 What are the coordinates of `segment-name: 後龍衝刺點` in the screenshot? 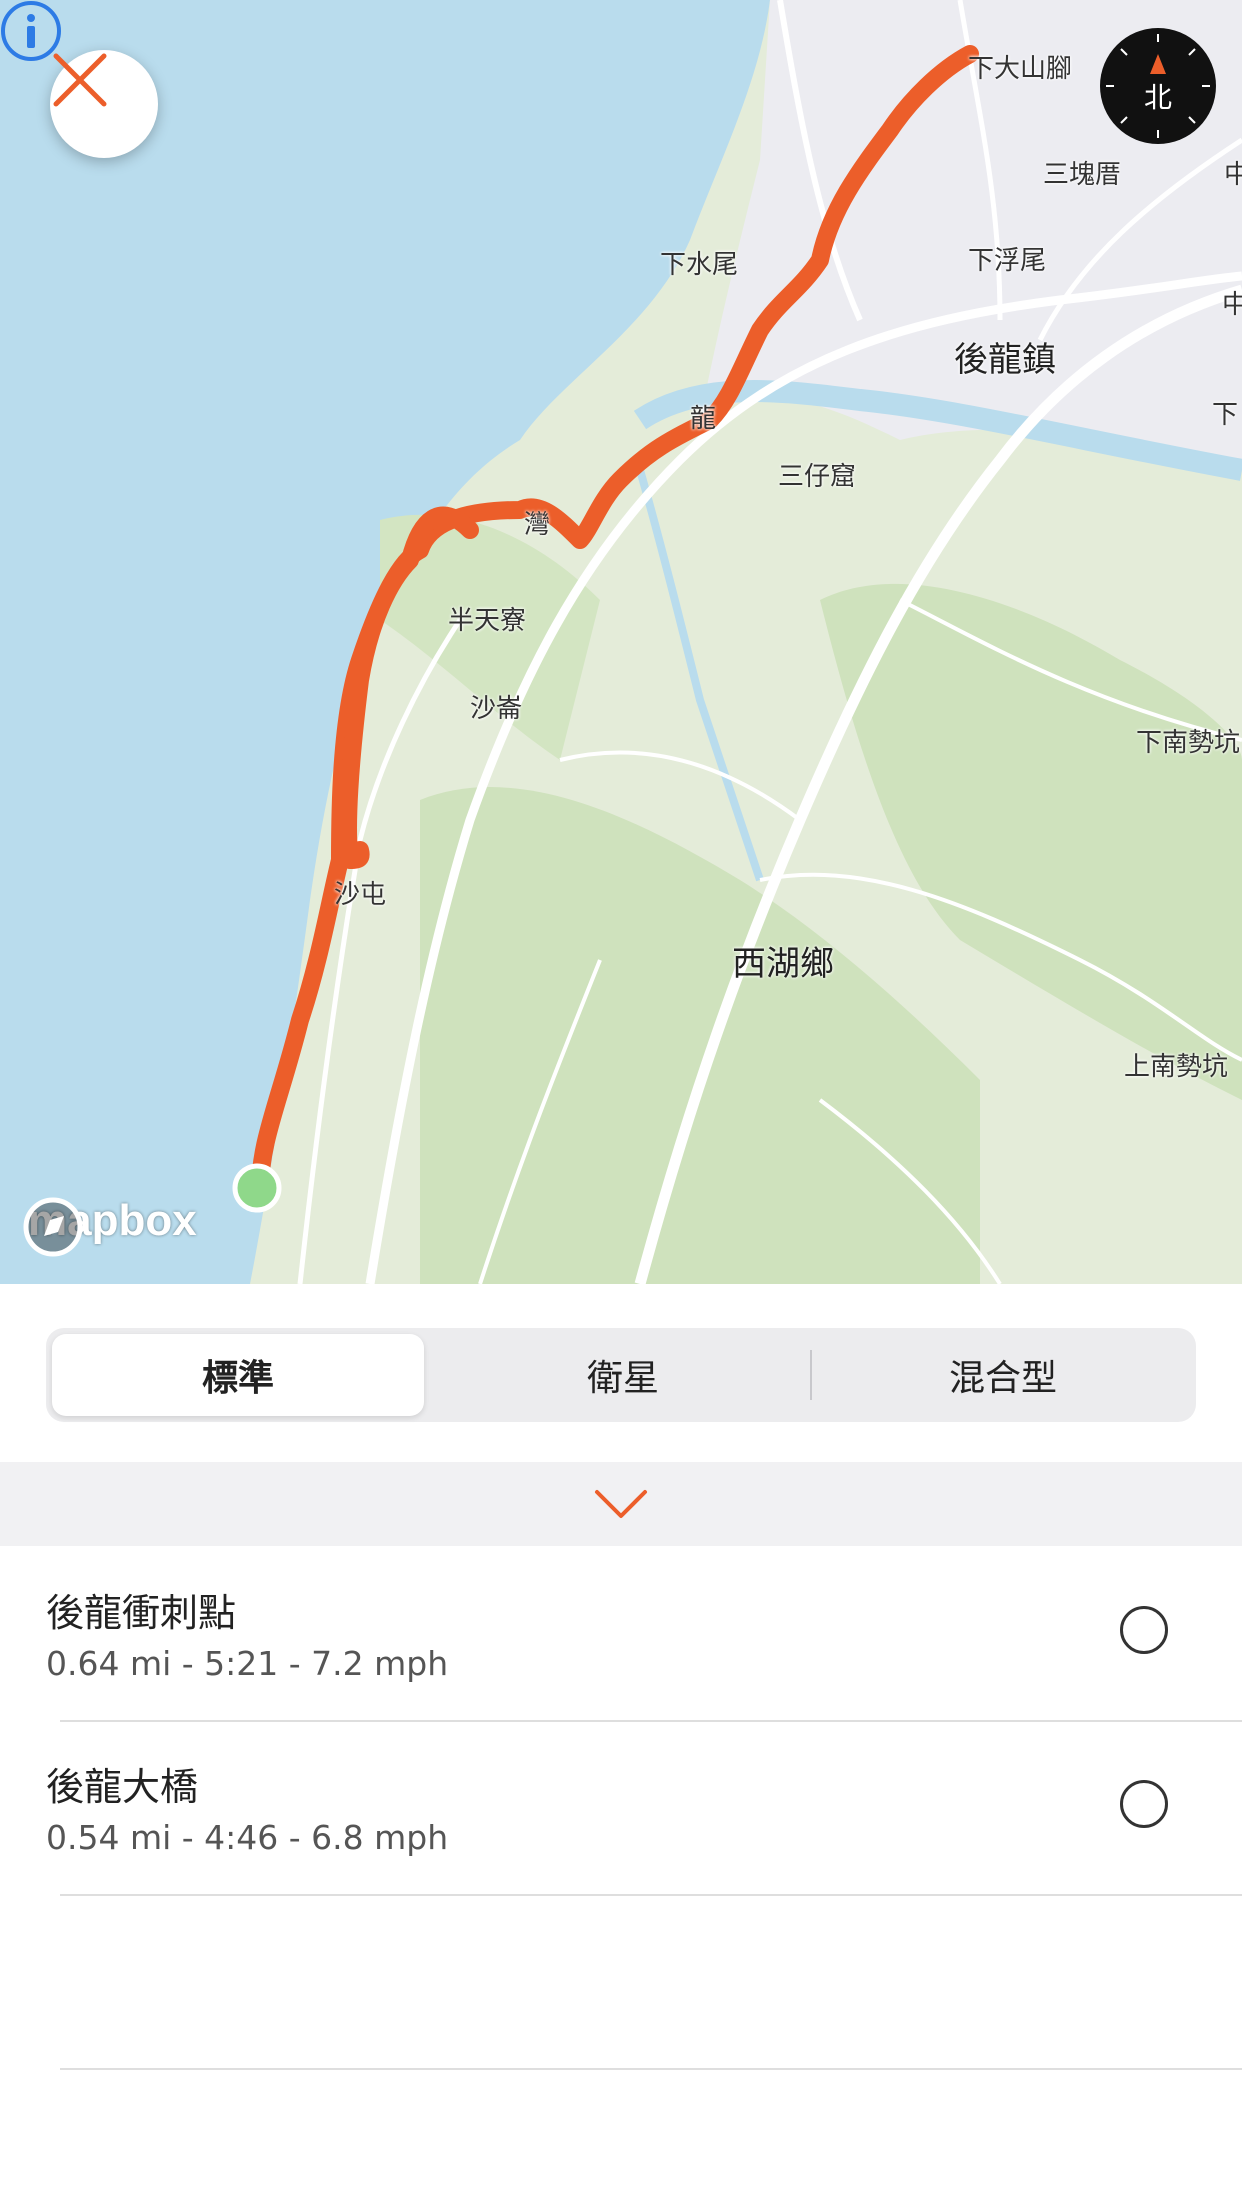 It's located at (141, 1613).